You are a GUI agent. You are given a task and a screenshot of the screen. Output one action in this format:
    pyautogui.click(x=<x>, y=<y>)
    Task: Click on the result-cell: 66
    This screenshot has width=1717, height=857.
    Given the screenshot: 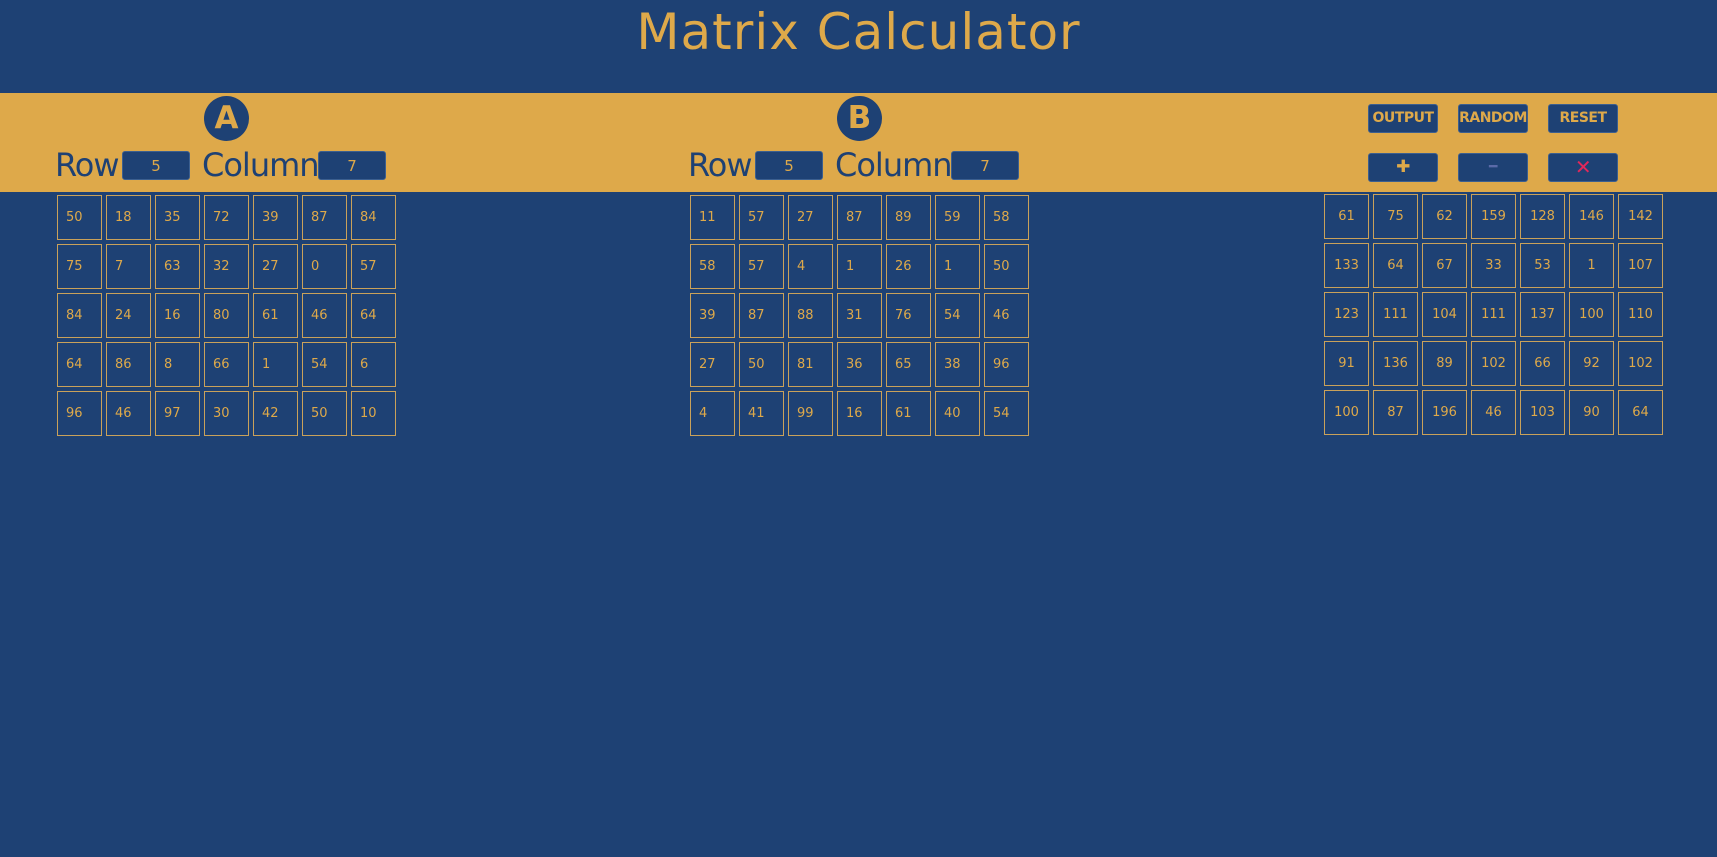 What is the action you would take?
    pyautogui.click(x=1542, y=363)
    